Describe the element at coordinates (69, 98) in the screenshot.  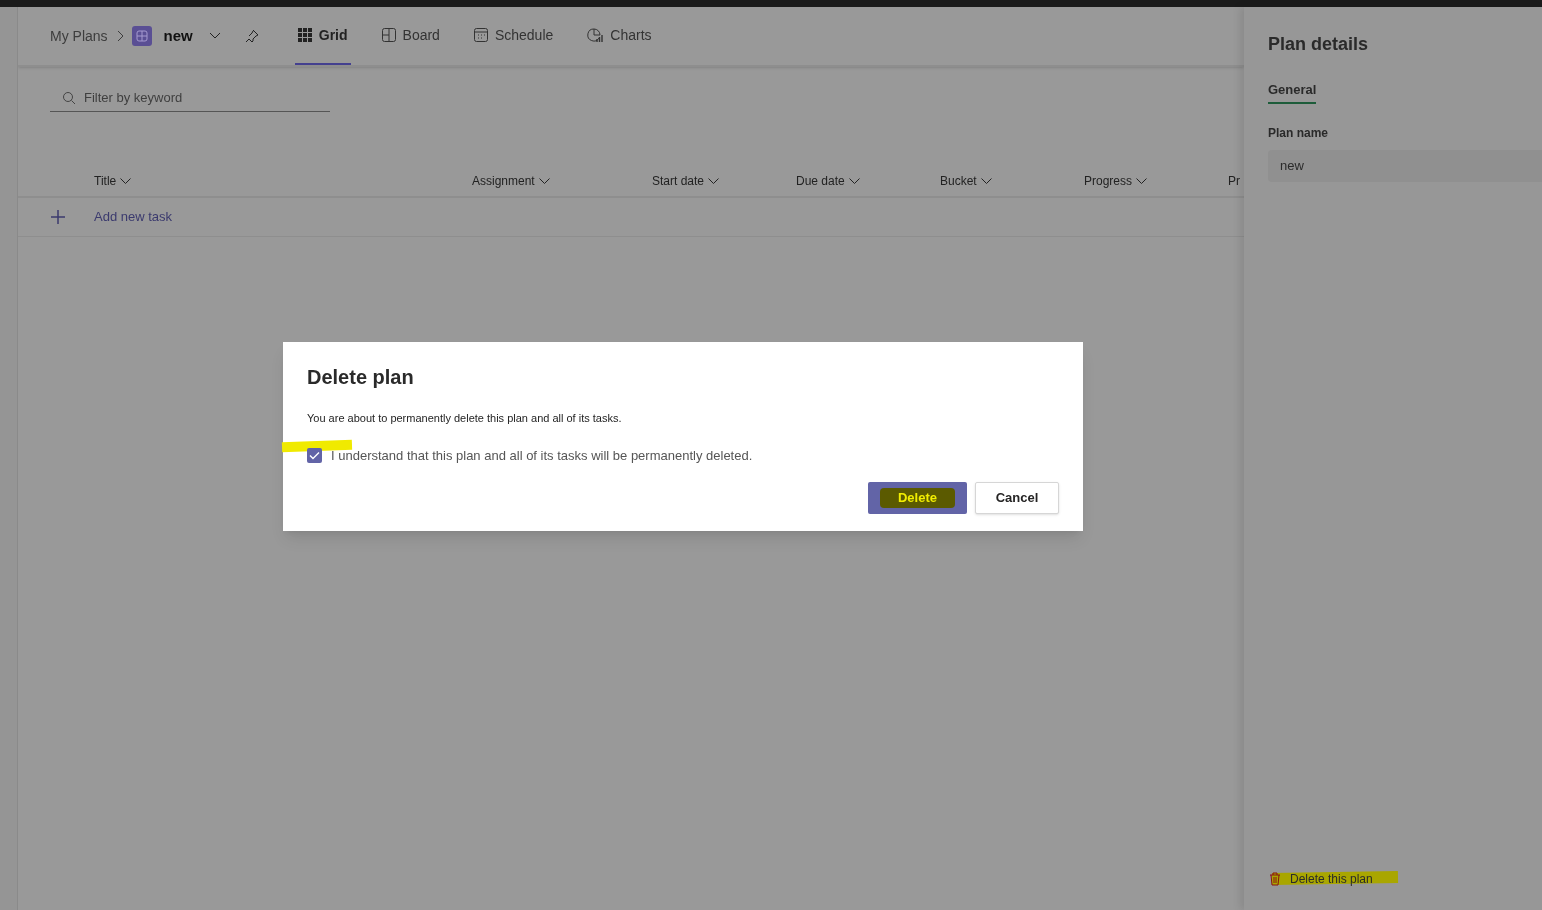
I see `search-icon` at that location.